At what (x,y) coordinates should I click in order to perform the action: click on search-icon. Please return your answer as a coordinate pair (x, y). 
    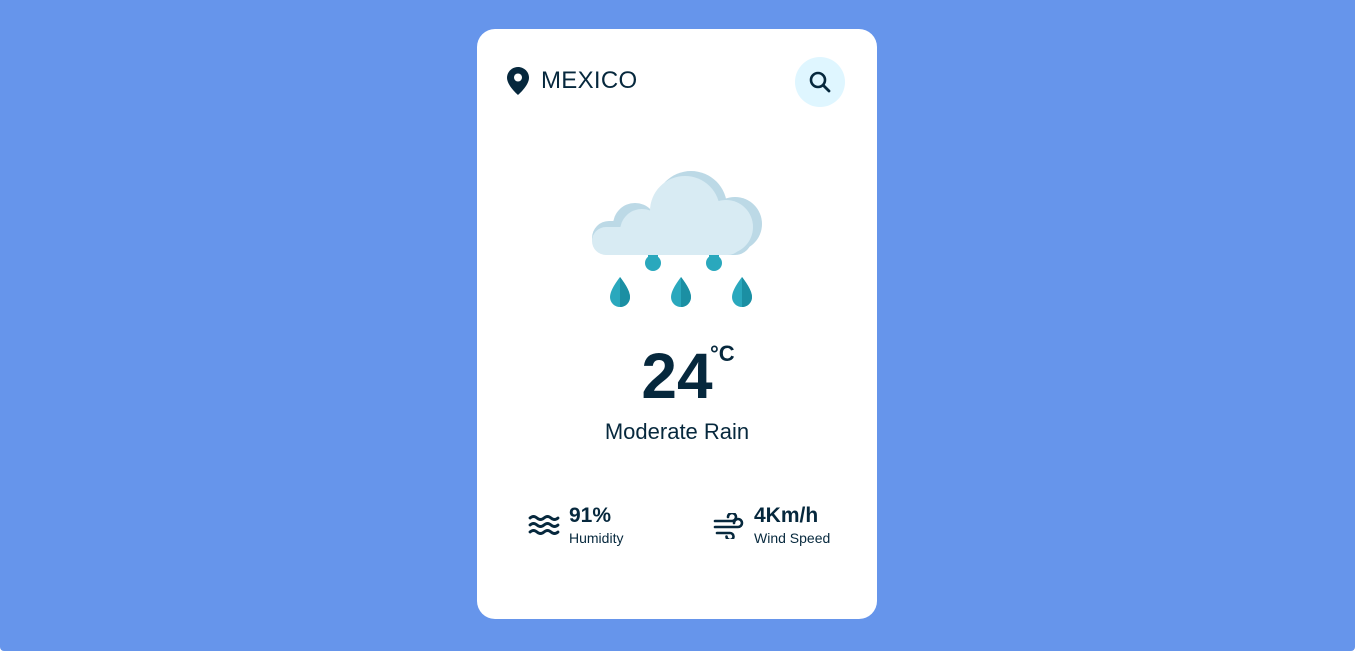
    Looking at the image, I should click on (820, 82).